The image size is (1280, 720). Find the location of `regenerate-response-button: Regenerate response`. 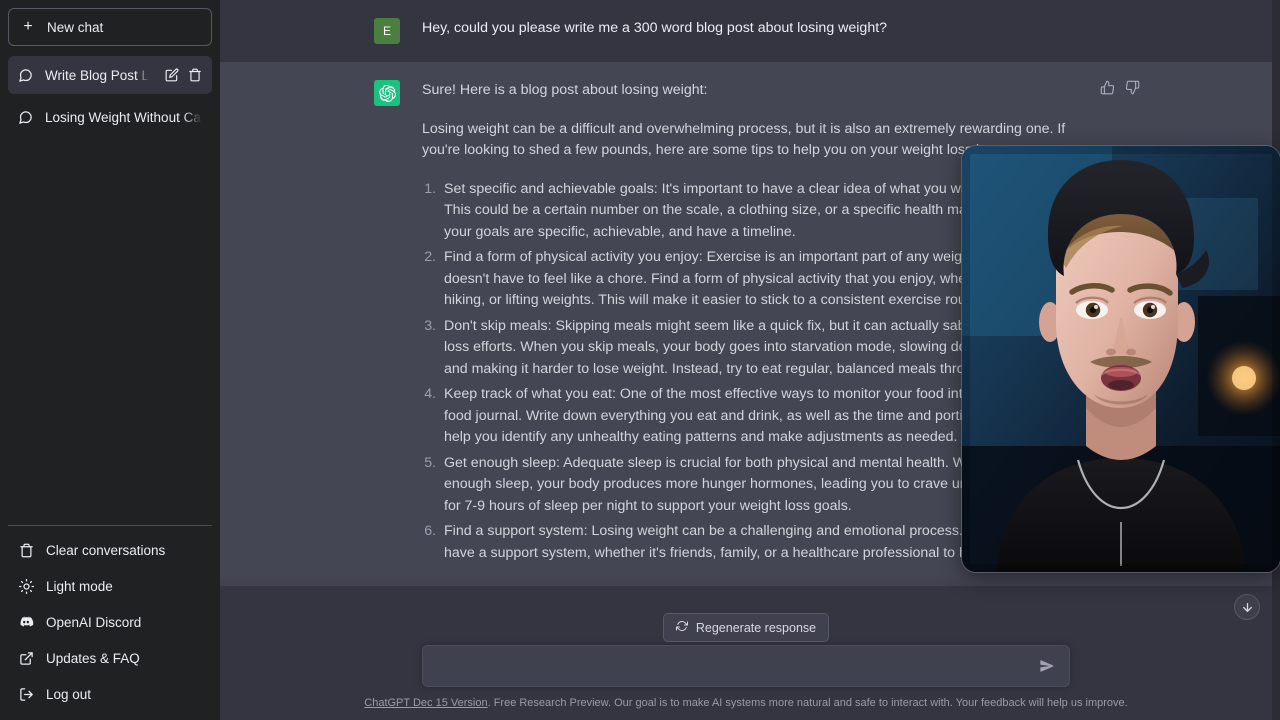

regenerate-response-button: Regenerate response is located at coordinates (746, 627).